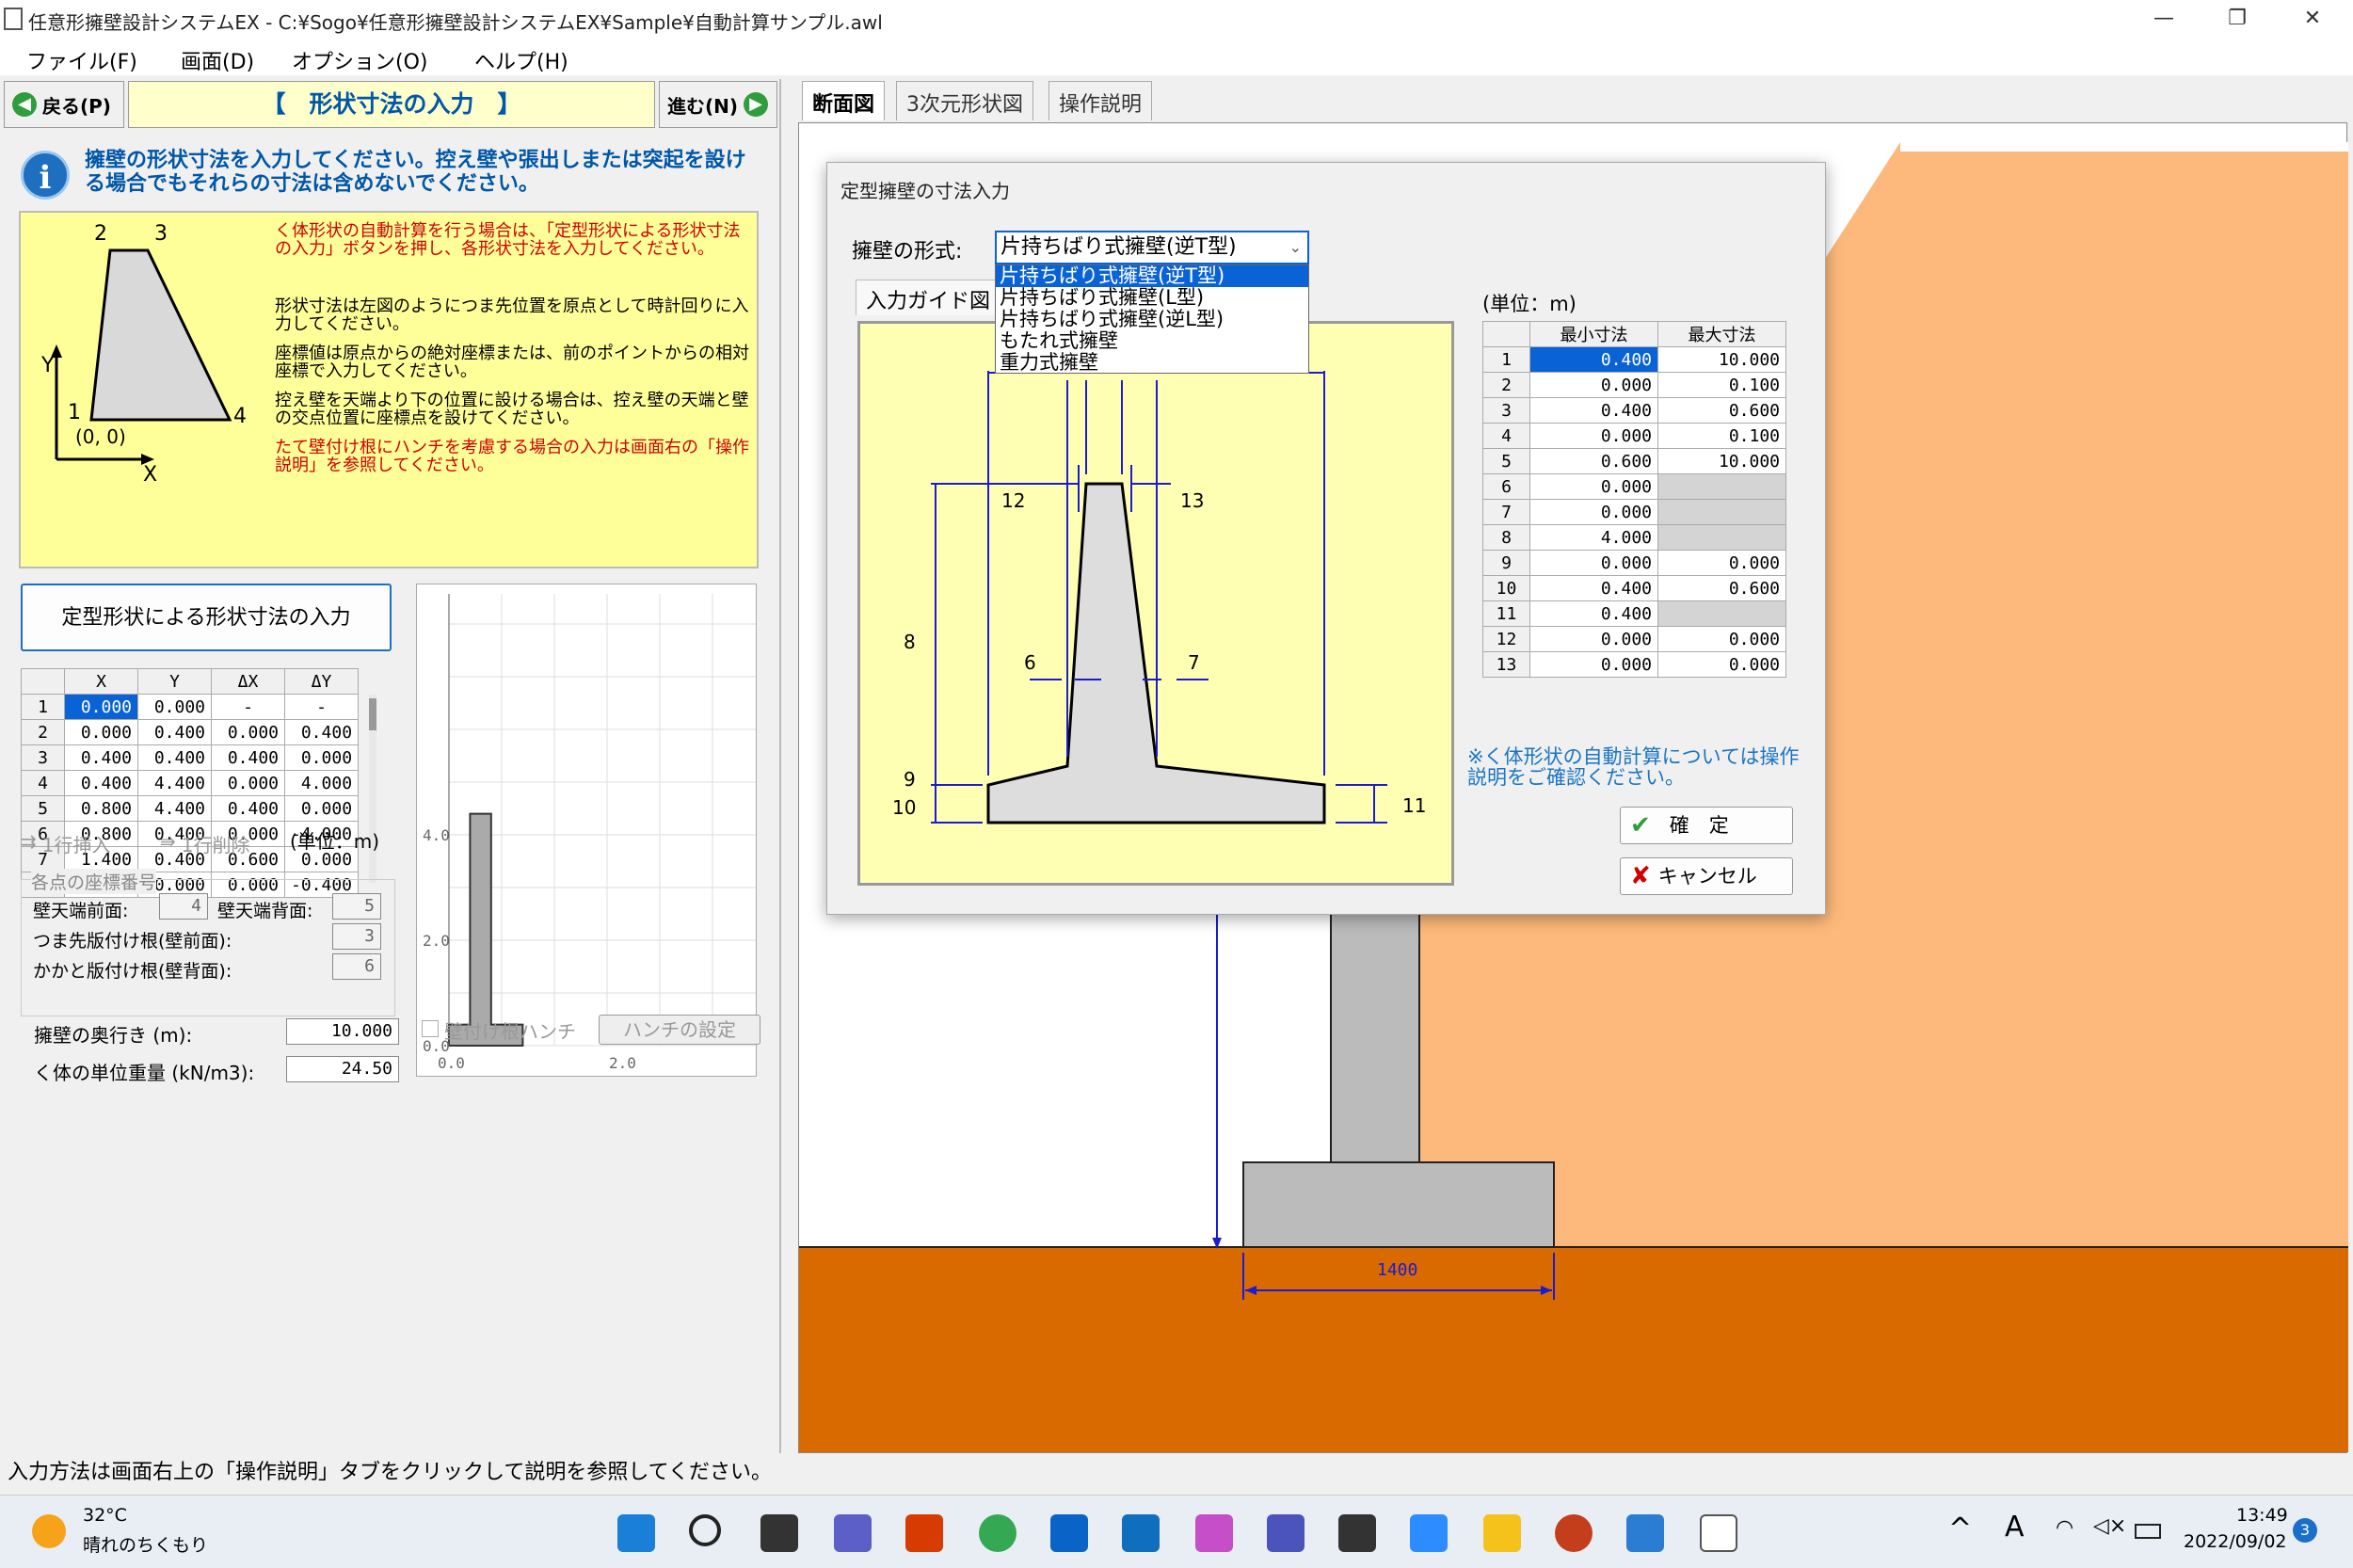 The height and width of the screenshot is (1568, 2353). Describe the element at coordinates (1645, 1533) in the screenshot. I see `notepad-icon` at that location.